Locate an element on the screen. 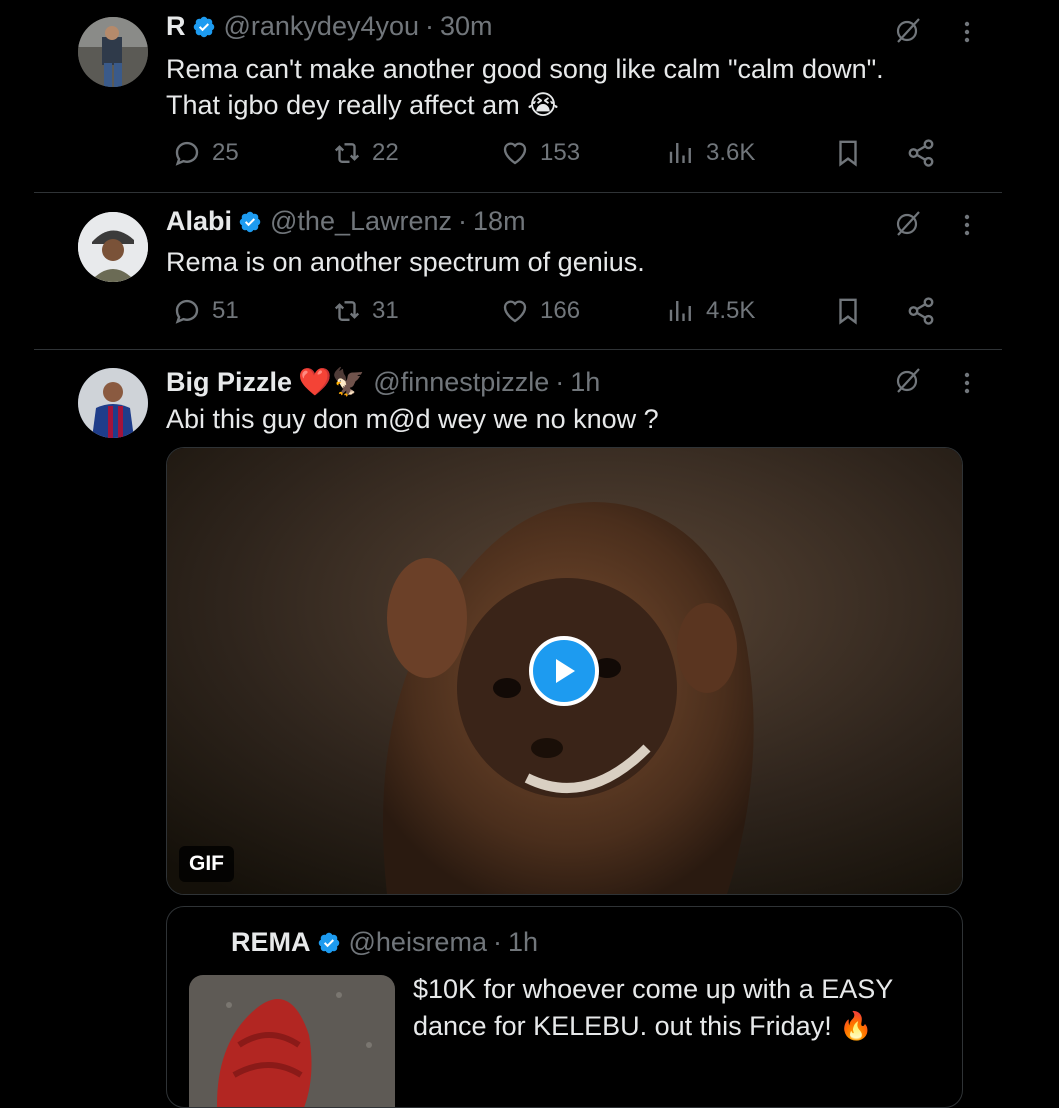  display-name: Alabi is located at coordinates (199, 221).